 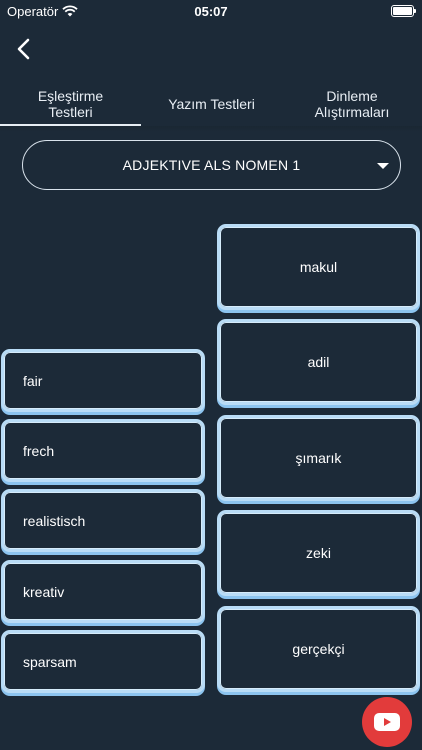 I want to click on right-word-card: gerçekçi, so click(x=318, y=649).